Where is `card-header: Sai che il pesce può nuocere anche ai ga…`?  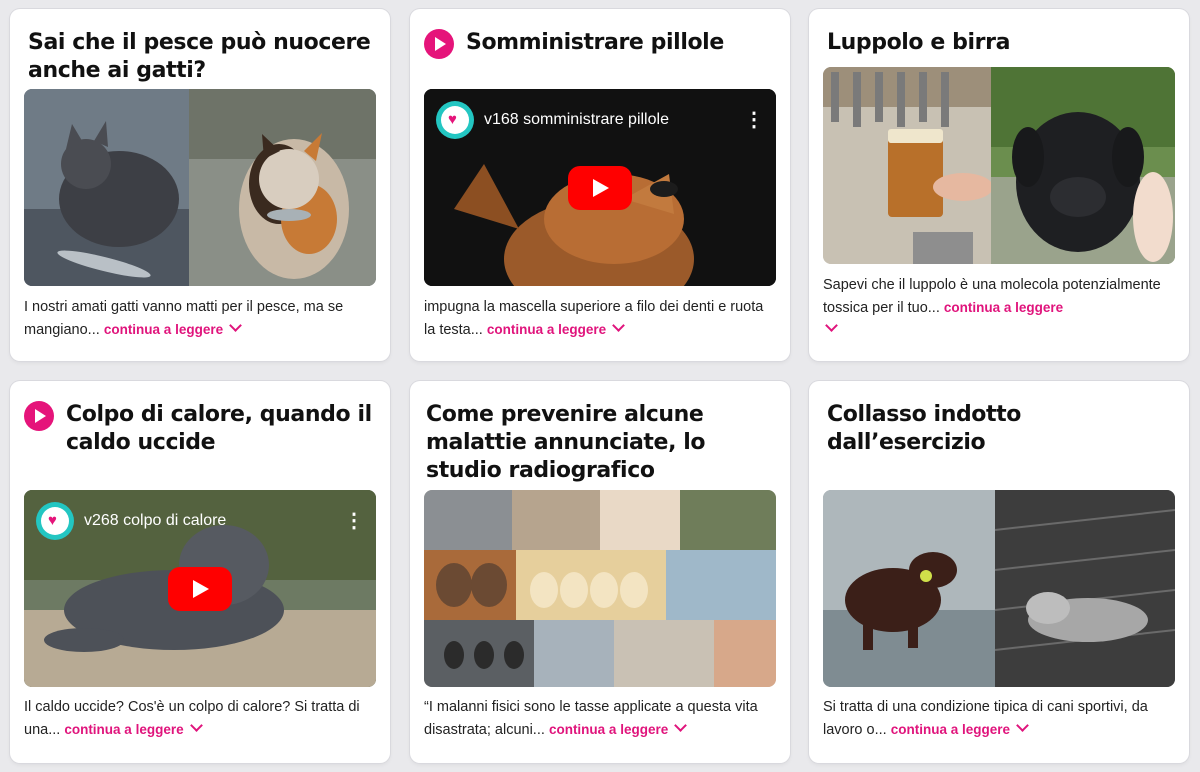 card-header: Sai che il pesce può nuocere anche ai ga… is located at coordinates (201, 57).